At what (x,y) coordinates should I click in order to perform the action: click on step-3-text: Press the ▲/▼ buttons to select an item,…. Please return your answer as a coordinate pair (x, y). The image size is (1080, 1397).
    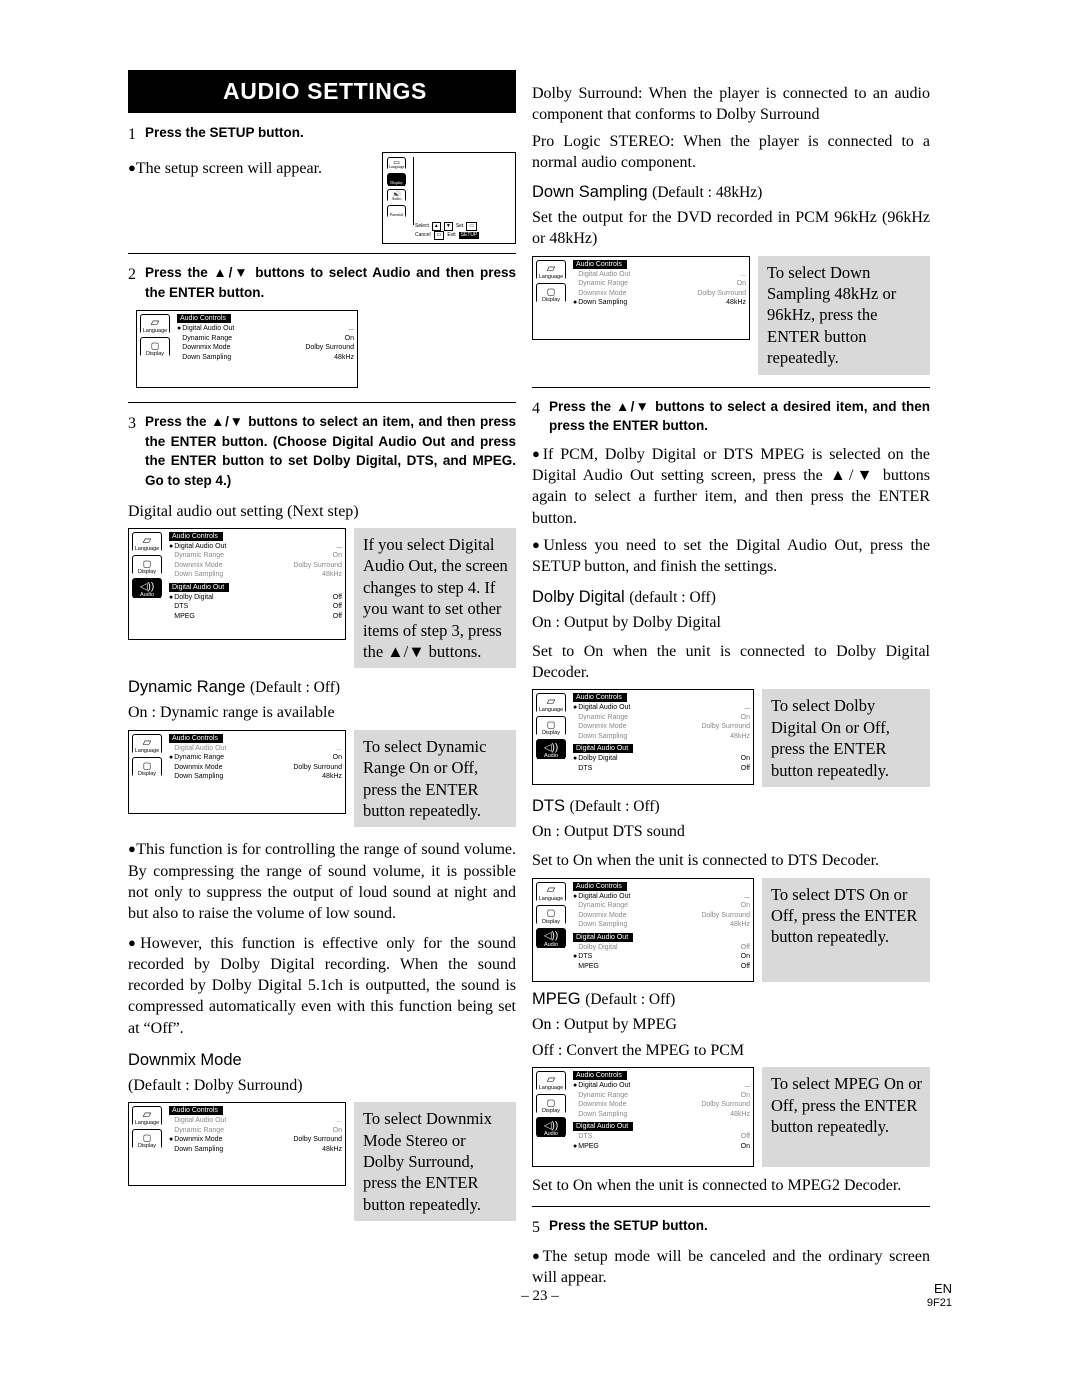
    Looking at the image, I should click on (330, 451).